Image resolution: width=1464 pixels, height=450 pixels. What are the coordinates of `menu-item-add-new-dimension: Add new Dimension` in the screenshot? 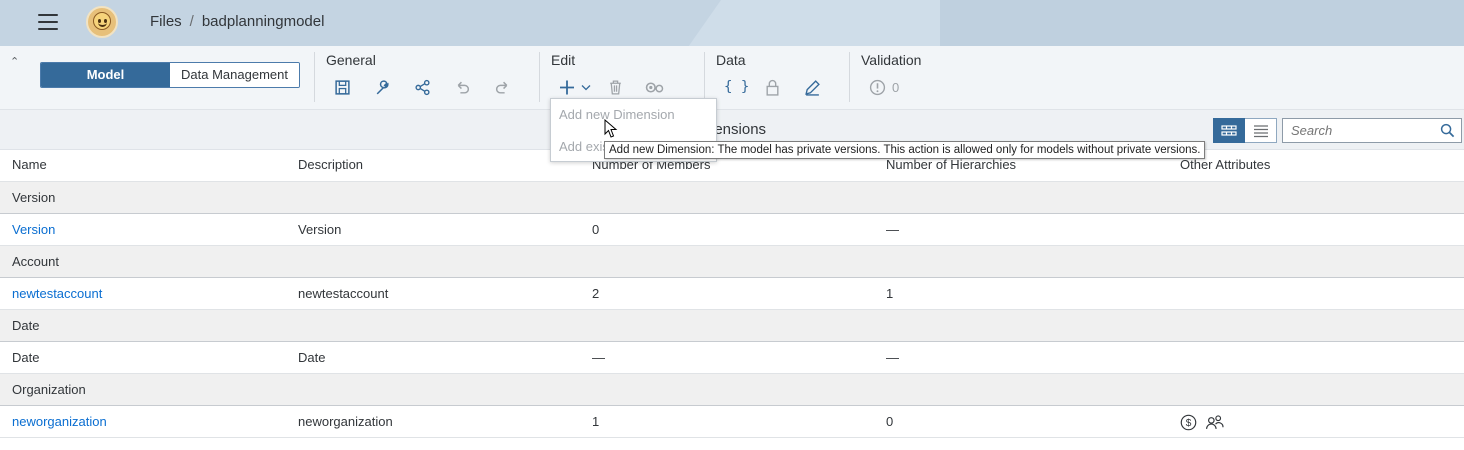 It's located at (633, 115).